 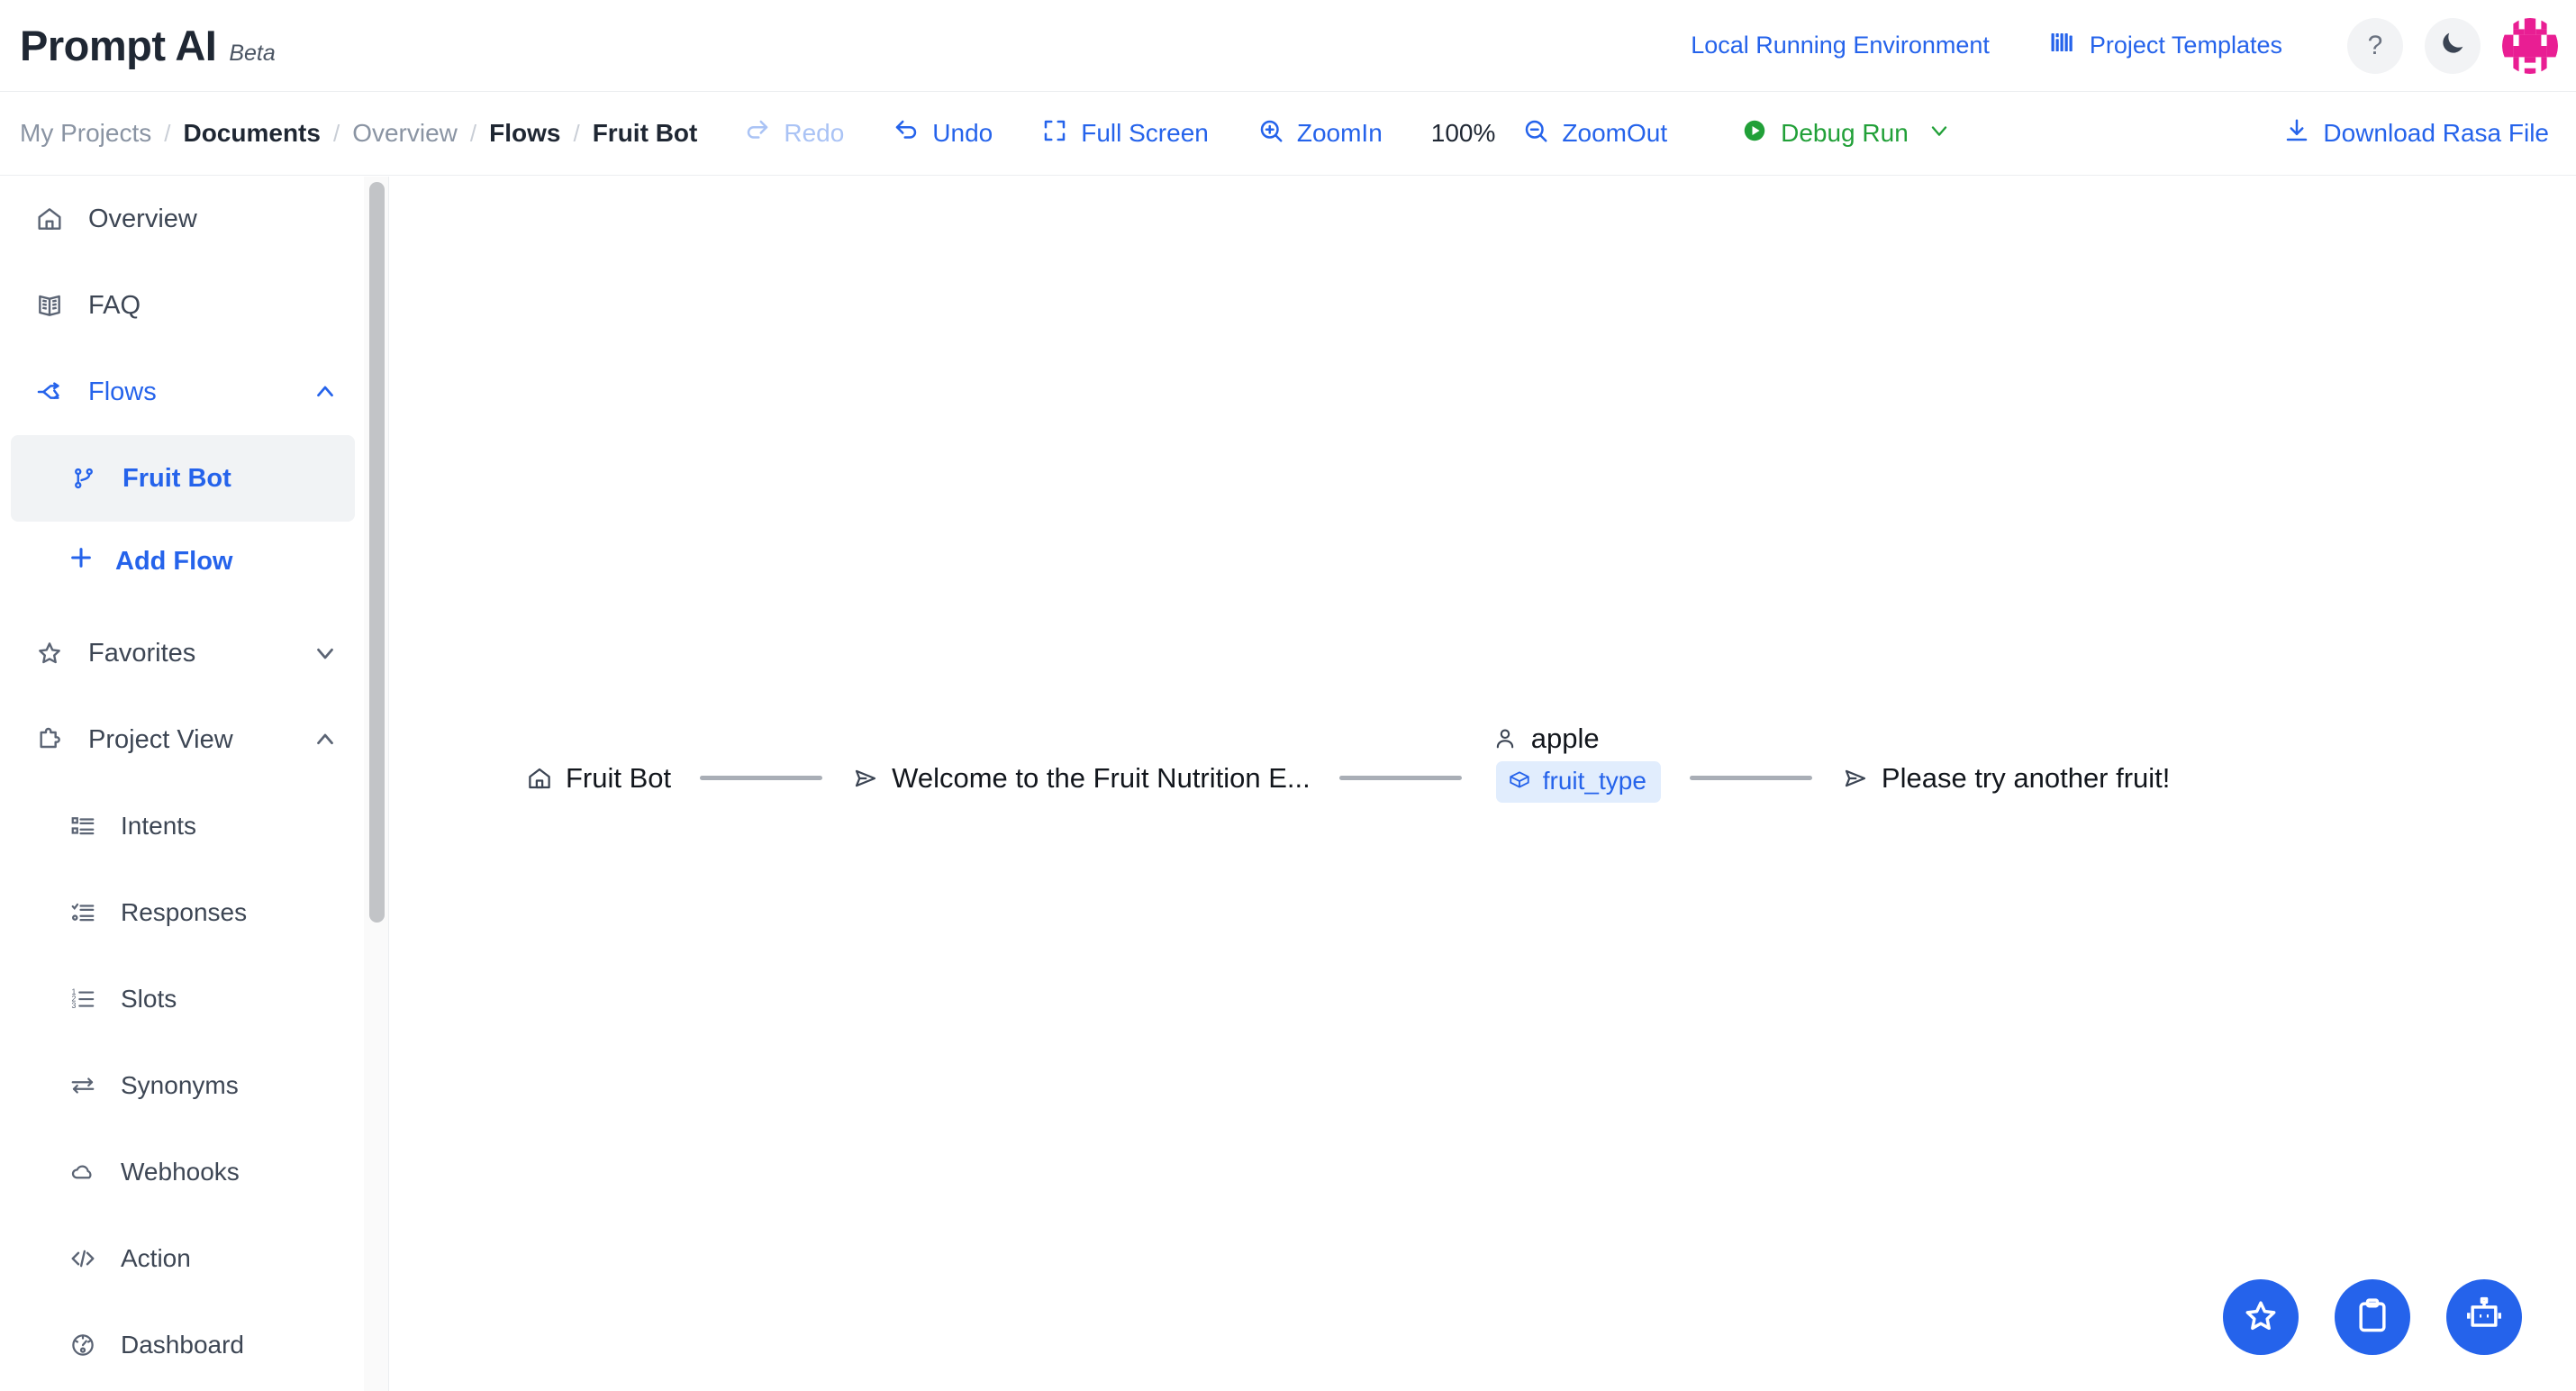 I want to click on breadcrumb-item-documents: Documents, so click(x=251, y=133).